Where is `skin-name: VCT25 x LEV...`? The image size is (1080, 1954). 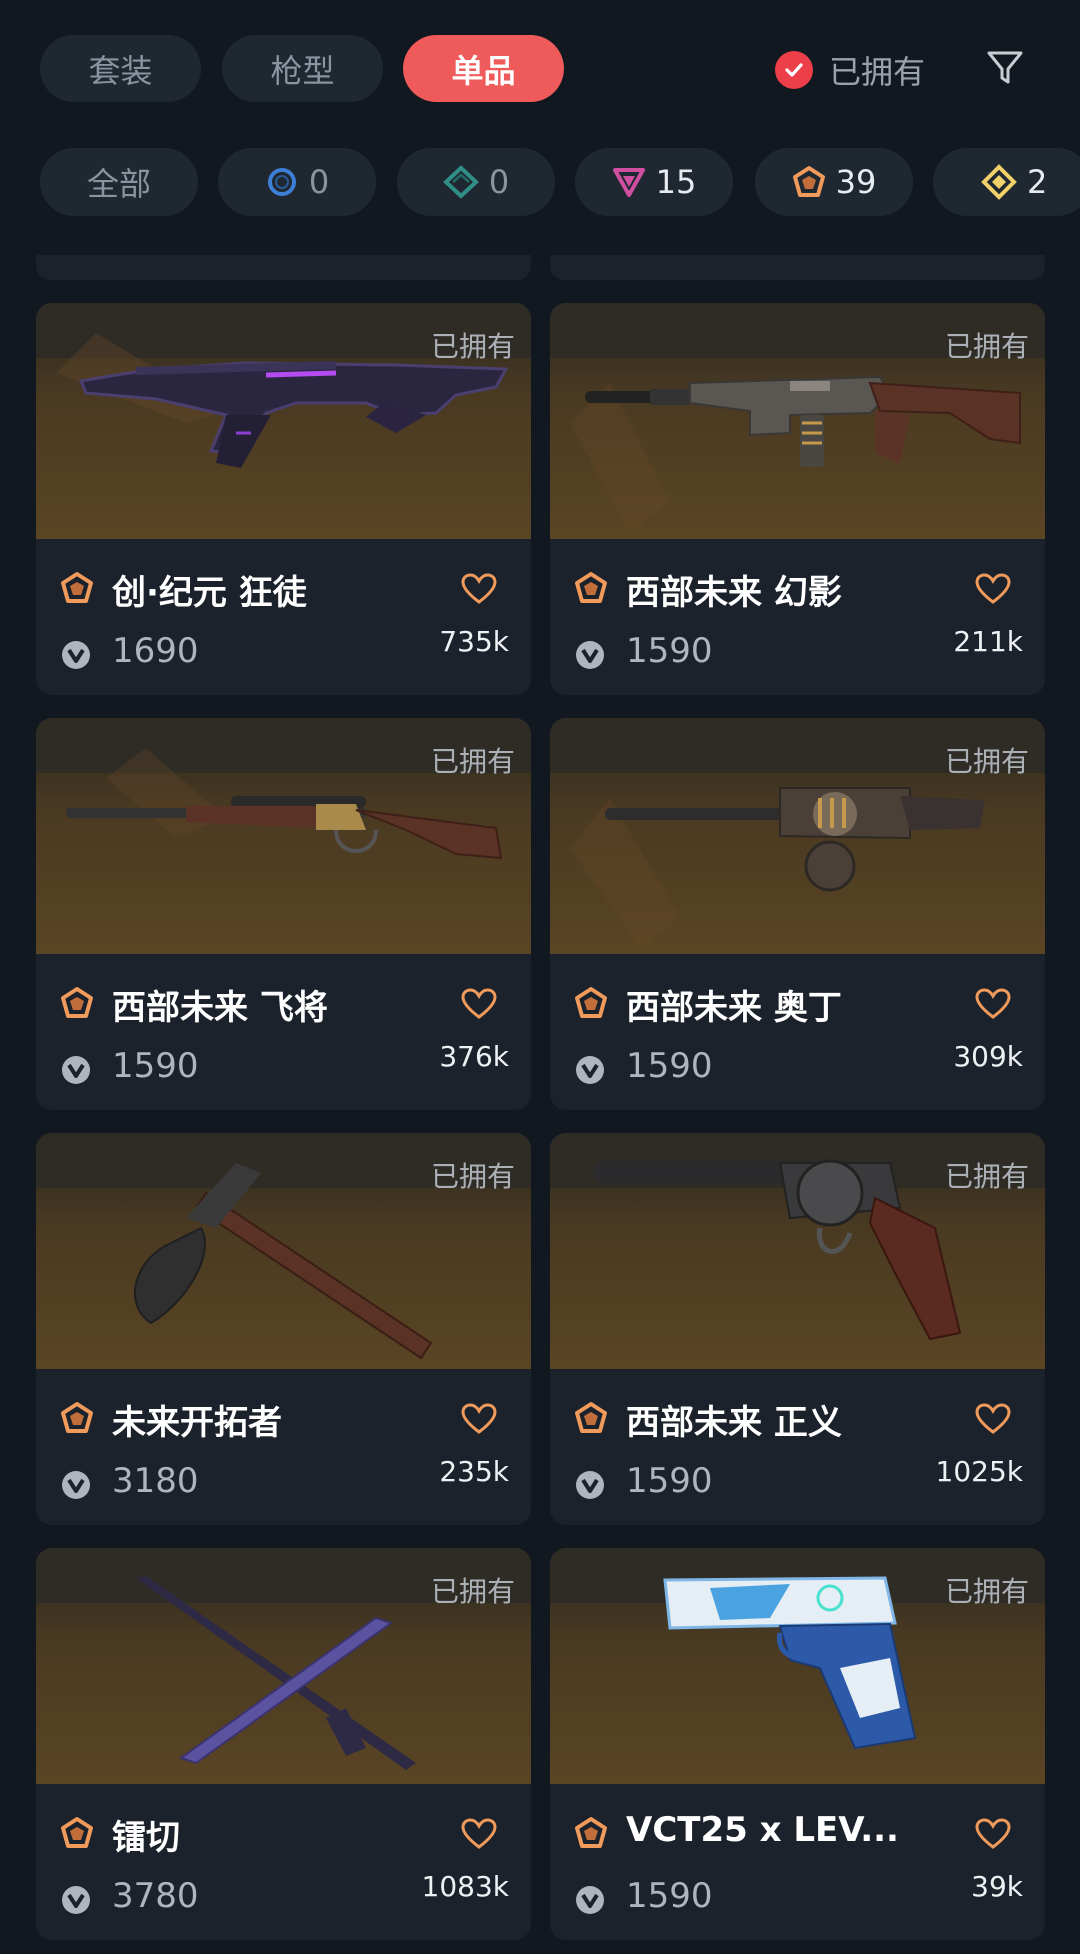 skin-name: VCT25 x LEV... is located at coordinates (762, 1830).